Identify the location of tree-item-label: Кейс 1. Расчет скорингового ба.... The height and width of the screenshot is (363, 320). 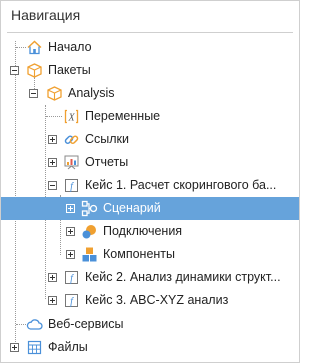
(181, 185).